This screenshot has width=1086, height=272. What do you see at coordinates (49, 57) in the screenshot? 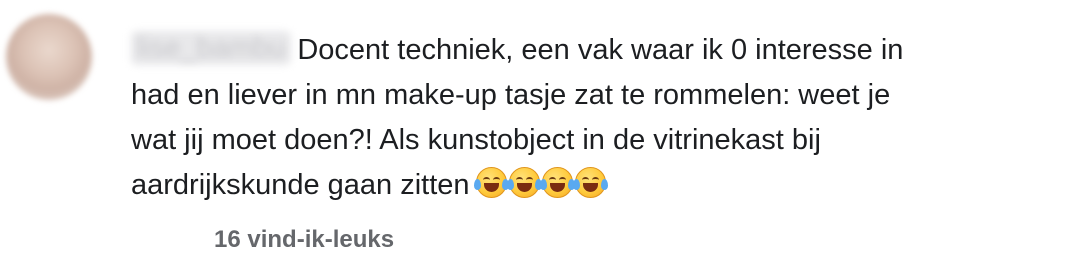
I see `avatar` at bounding box center [49, 57].